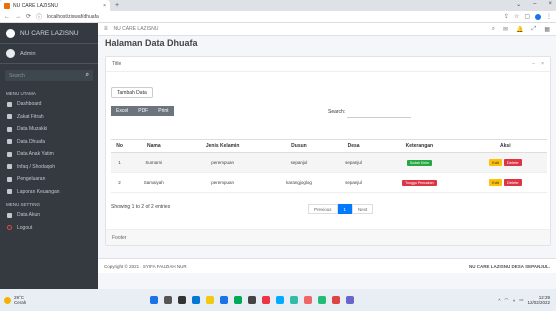 This screenshot has width=556, height=311. I want to click on url-field: localhost/ziswaf/dhuafa, so click(273, 17).